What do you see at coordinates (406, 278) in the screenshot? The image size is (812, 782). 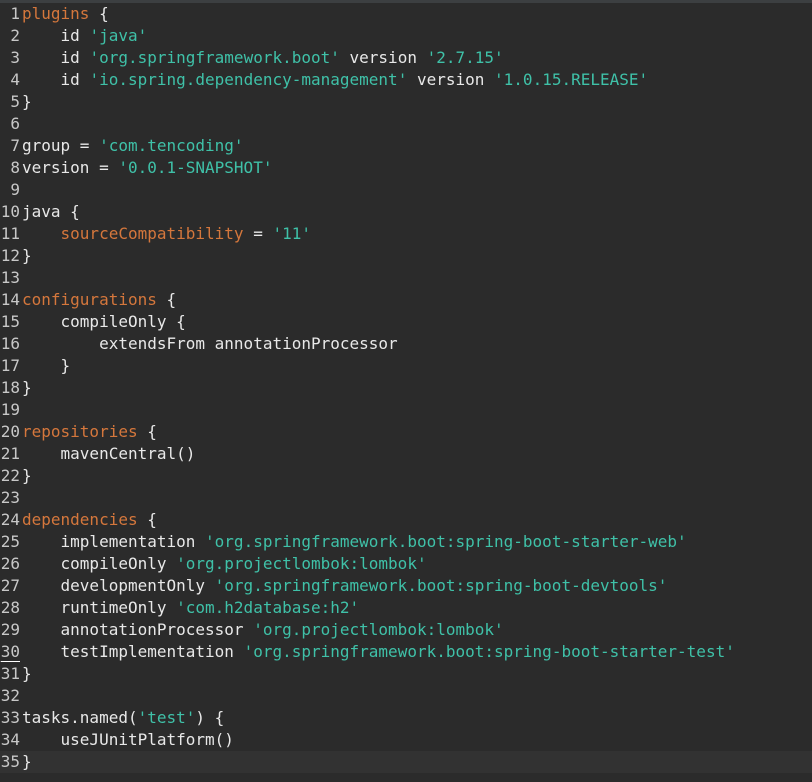 I see `code-line: 13` at bounding box center [406, 278].